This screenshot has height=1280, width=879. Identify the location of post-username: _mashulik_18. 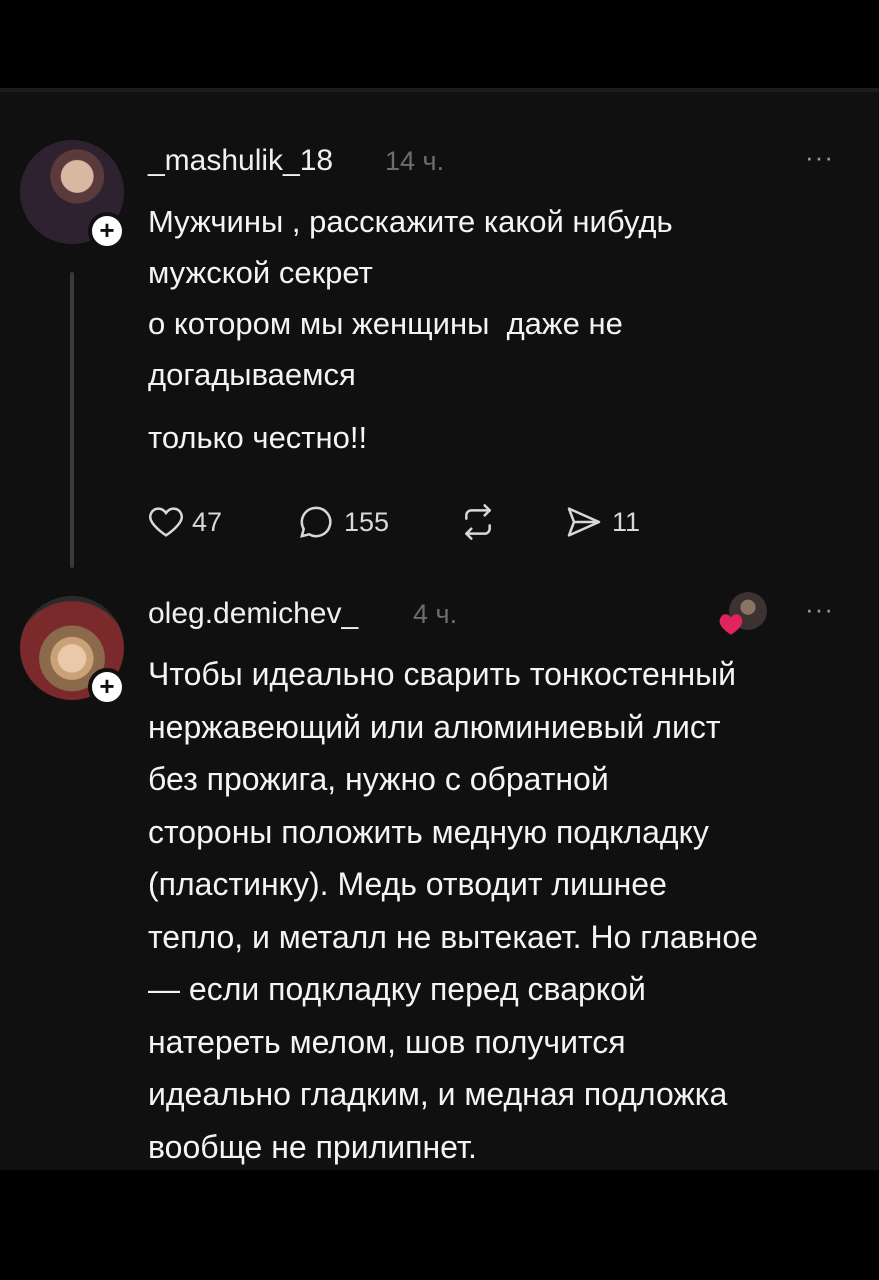
(240, 161).